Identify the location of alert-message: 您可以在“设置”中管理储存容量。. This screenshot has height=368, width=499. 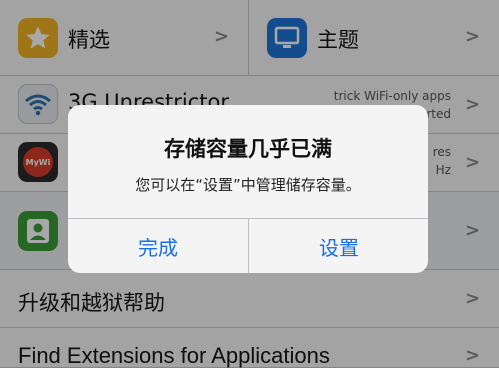
(248, 185).